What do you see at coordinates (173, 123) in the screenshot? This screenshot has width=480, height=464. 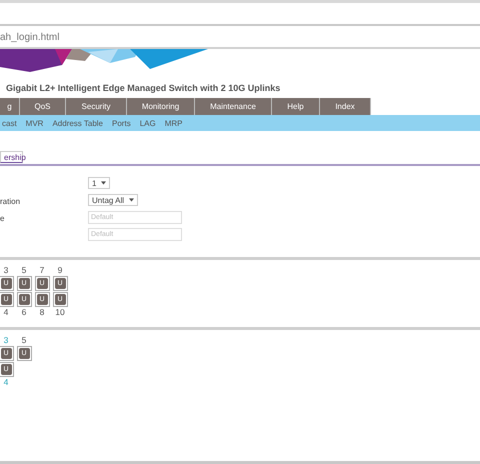 I see `submenu-link: MRP` at bounding box center [173, 123].